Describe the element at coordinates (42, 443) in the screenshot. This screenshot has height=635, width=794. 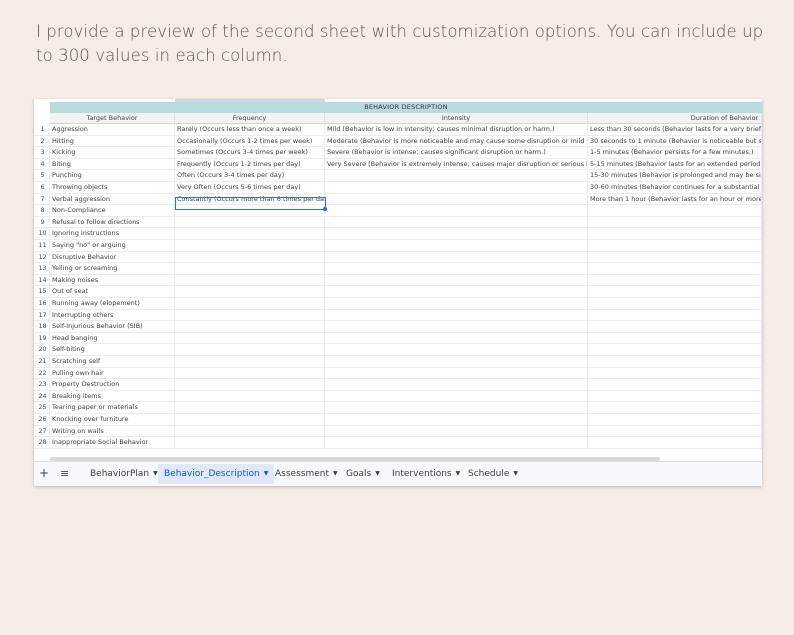
I see `row-number: 28` at that location.